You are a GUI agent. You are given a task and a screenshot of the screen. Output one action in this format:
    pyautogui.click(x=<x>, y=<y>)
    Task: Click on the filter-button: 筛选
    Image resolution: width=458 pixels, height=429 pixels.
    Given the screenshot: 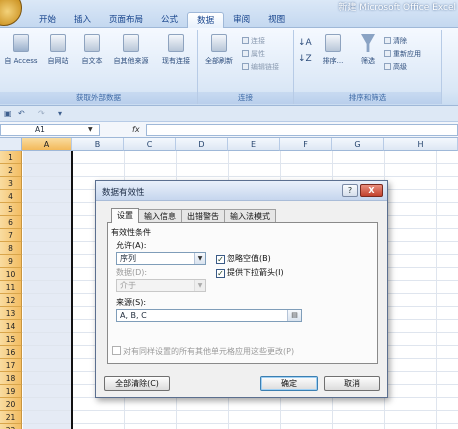 What is the action you would take?
    pyautogui.click(x=368, y=50)
    